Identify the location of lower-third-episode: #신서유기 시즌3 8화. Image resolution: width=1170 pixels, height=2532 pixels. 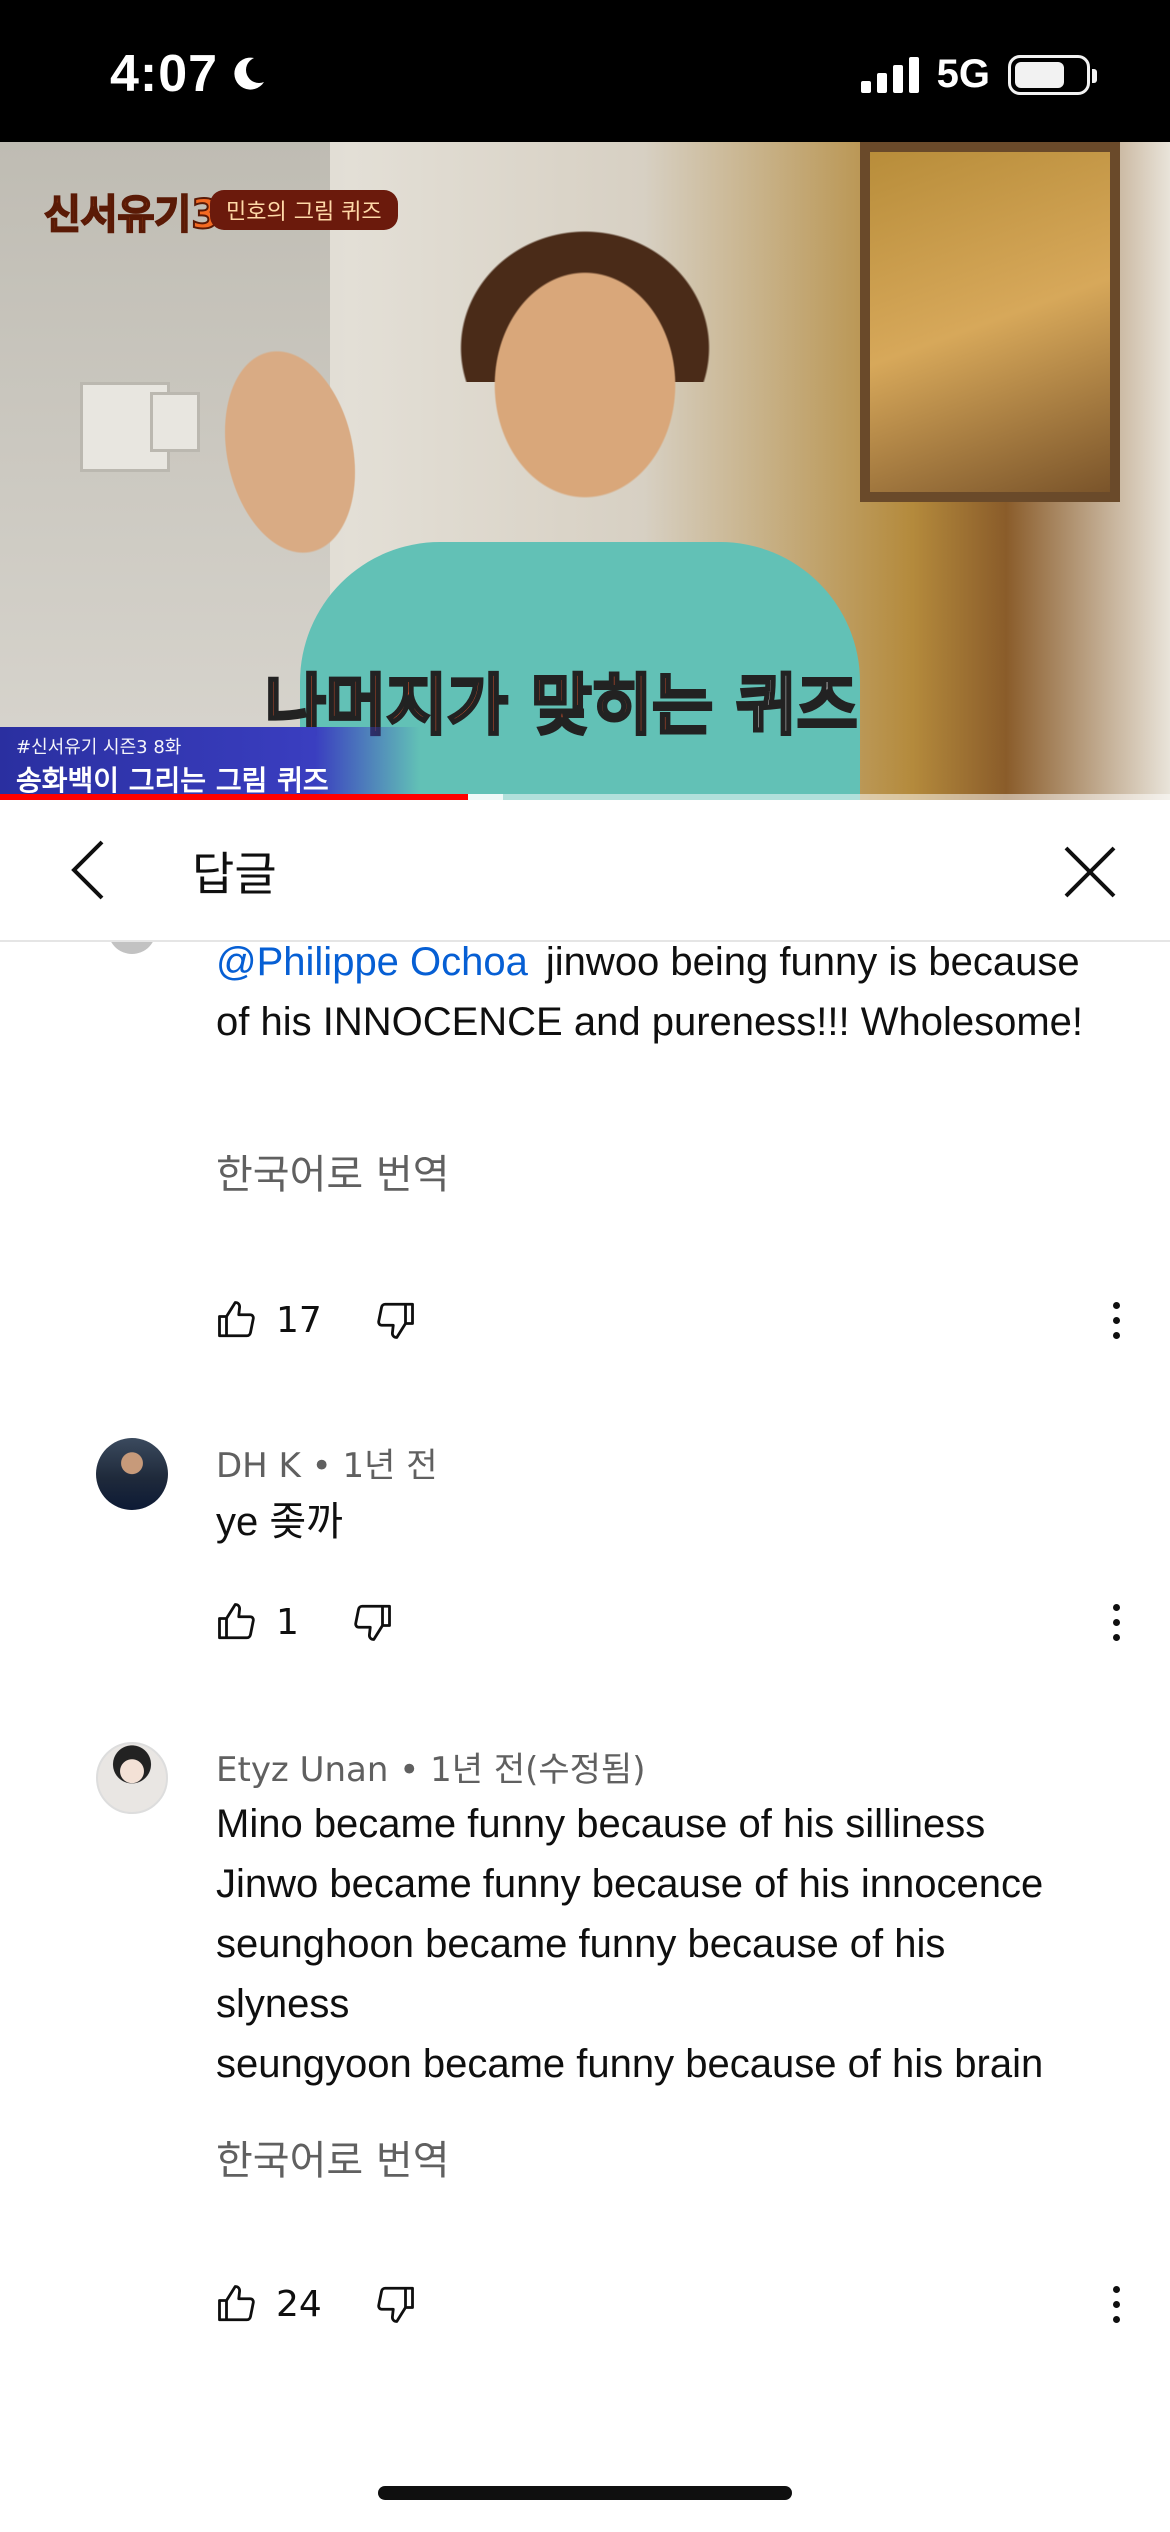
(99, 747).